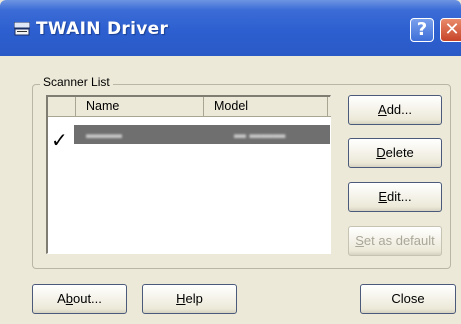 Image resolution: width=461 pixels, height=324 pixels. Describe the element at coordinates (22, 29) in the screenshot. I see `scanner-app-icon` at that location.